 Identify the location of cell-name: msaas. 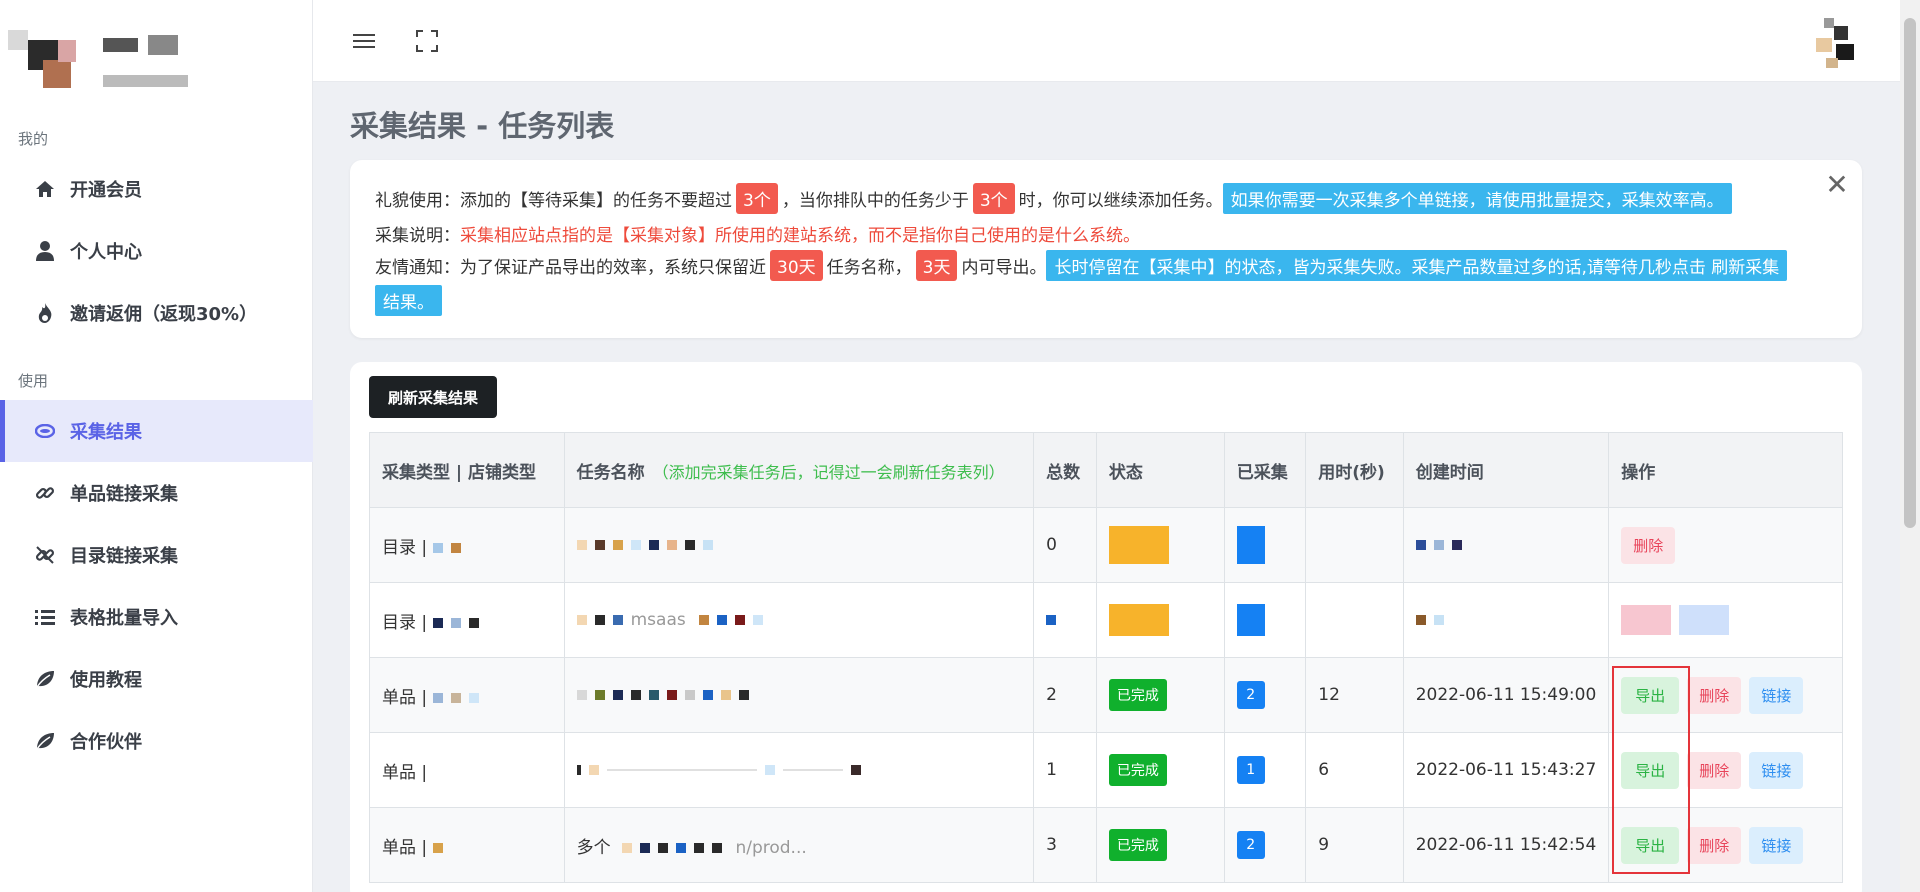
(799, 620).